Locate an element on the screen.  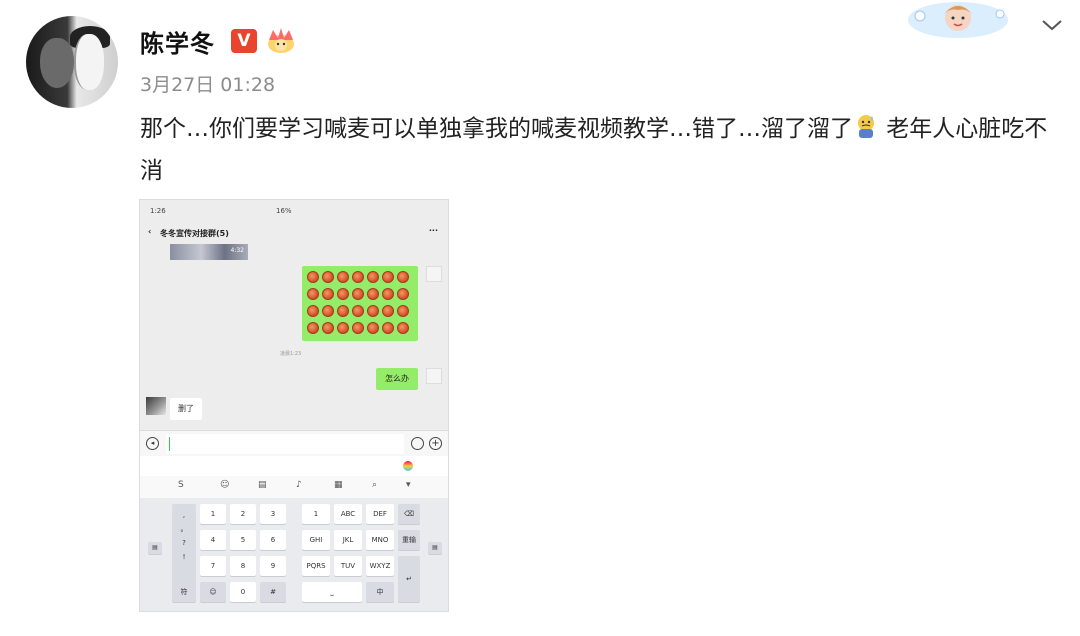
emoji-message-bubble is located at coordinates (360, 303).